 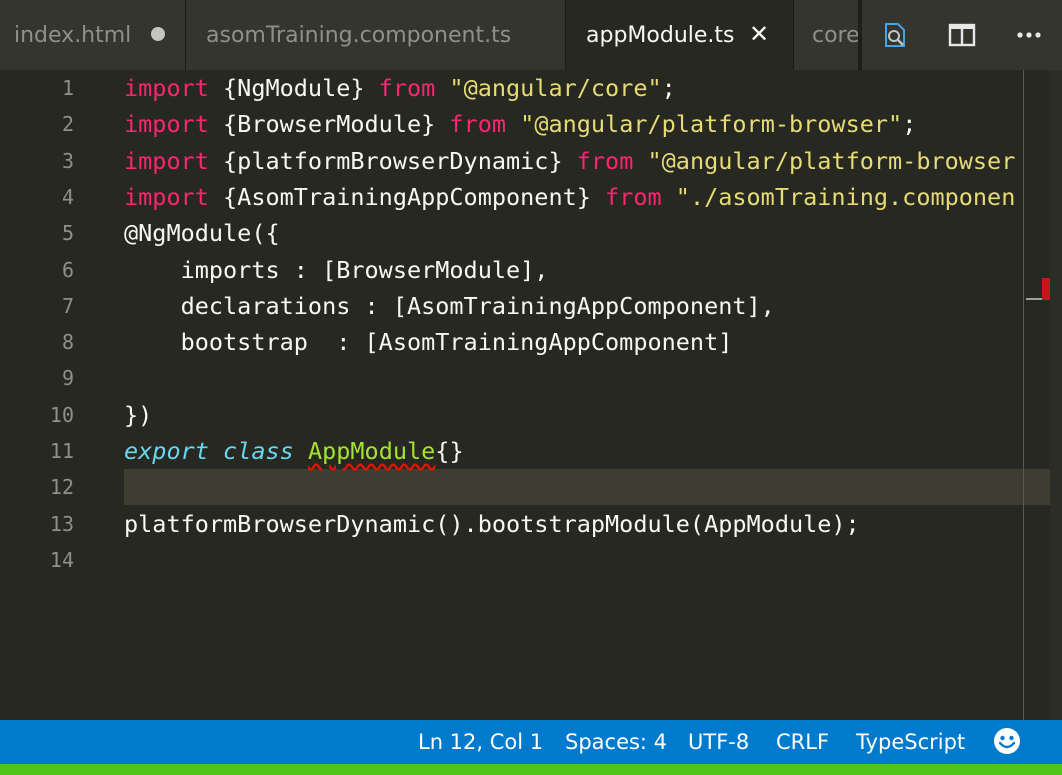 What do you see at coordinates (67, 342) in the screenshot?
I see `line-number: 8` at bounding box center [67, 342].